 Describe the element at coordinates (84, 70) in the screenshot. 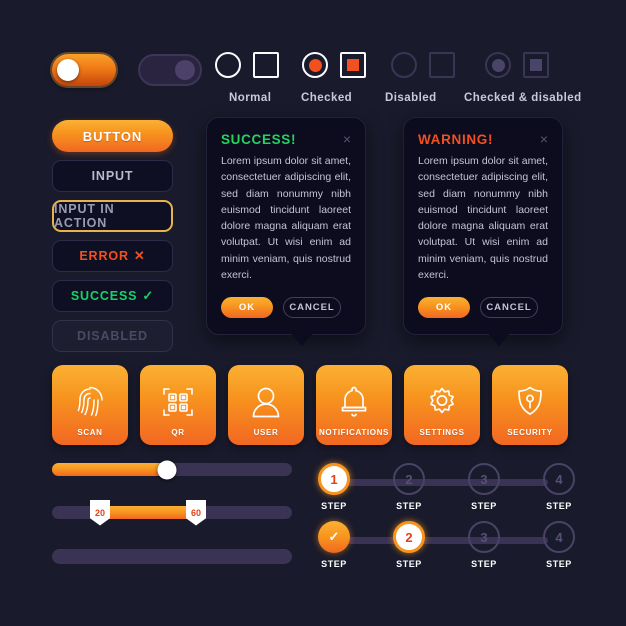

I see `toggle-switch-on` at that location.